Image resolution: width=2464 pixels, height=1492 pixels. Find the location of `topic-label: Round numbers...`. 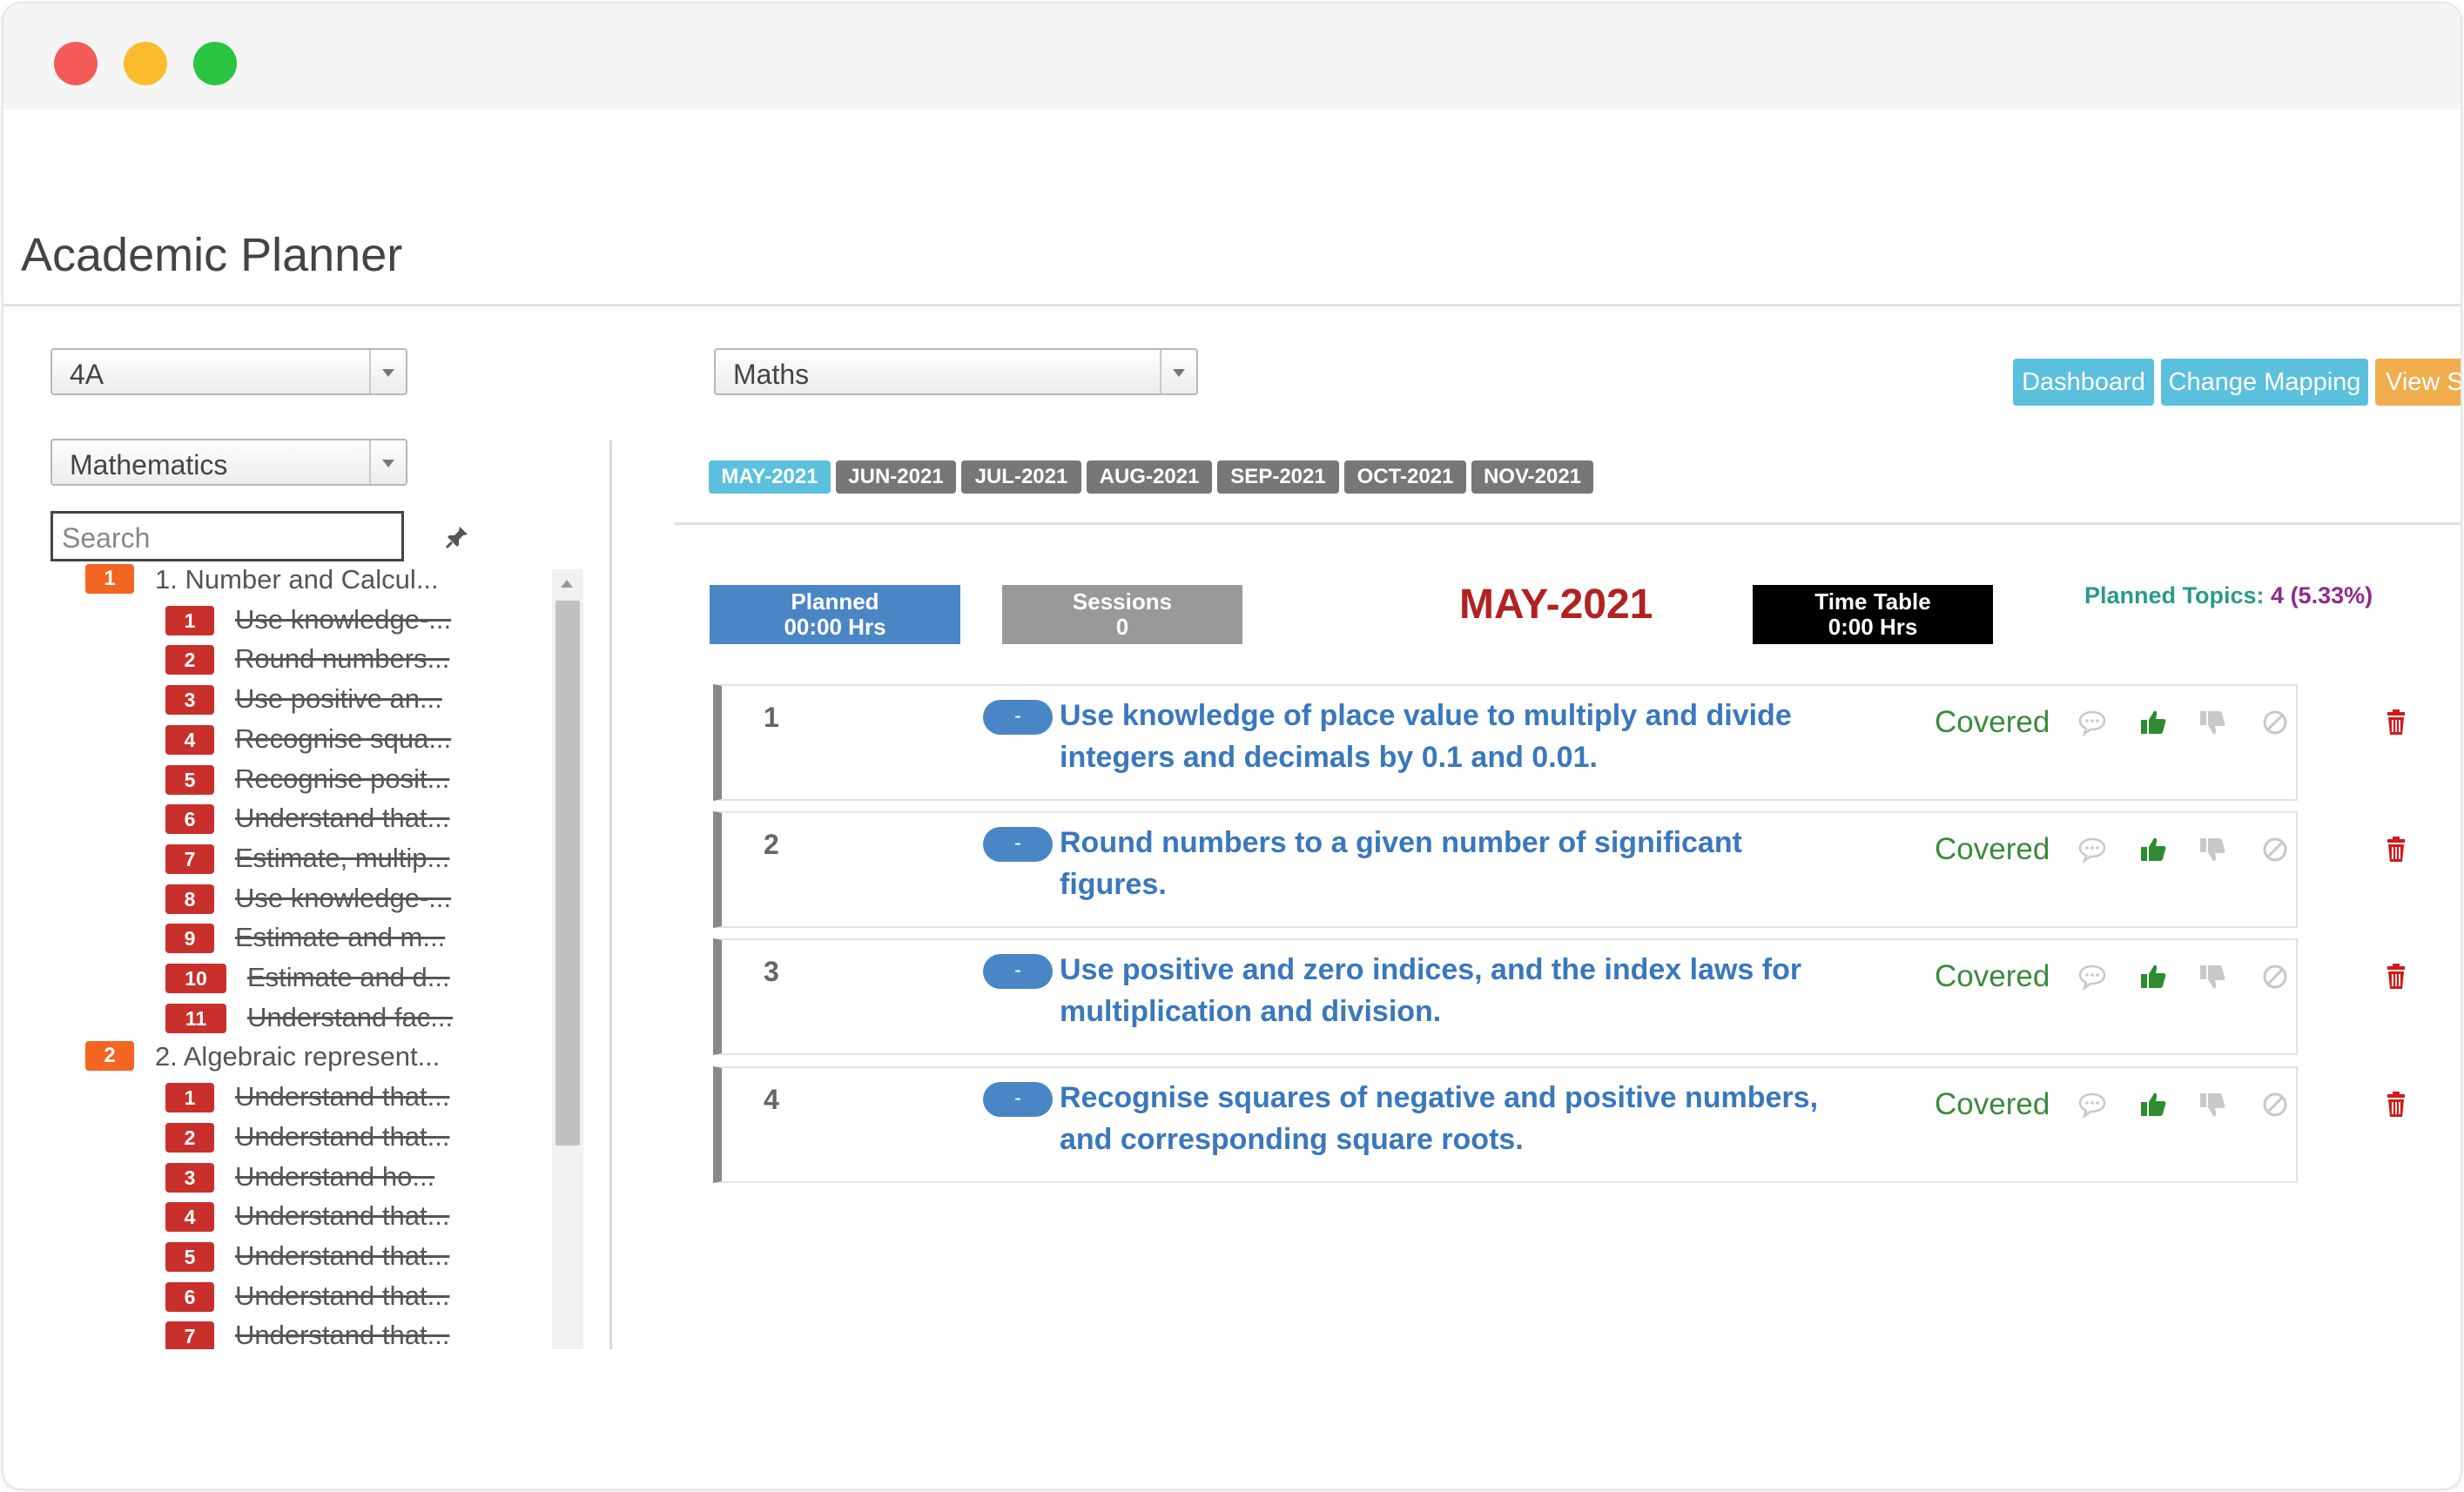

topic-label: Round numbers... is located at coordinates (343, 659).